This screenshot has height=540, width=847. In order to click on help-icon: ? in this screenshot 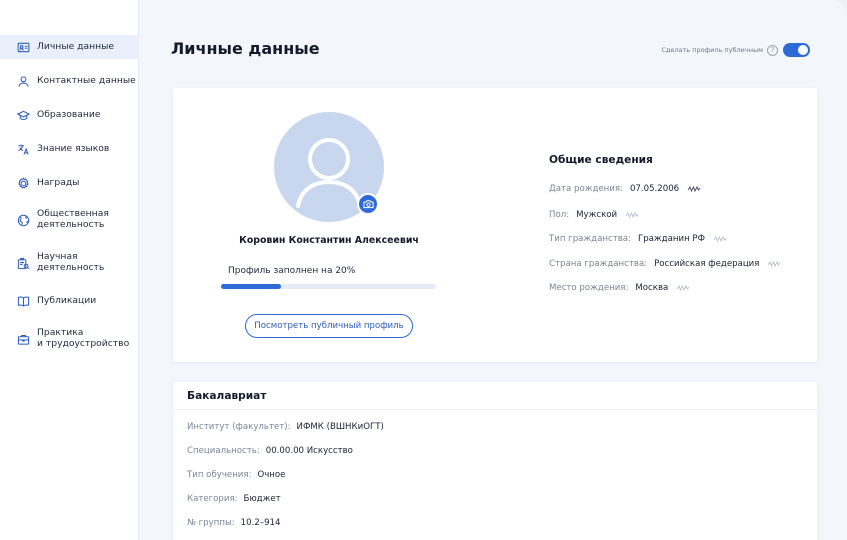, I will do `click(772, 50)`.